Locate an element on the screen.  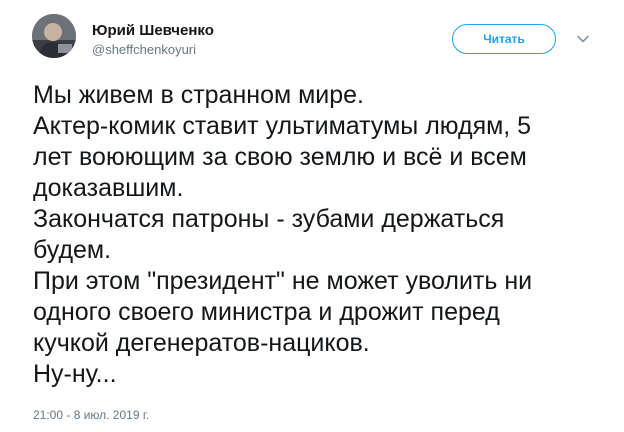
follow-button: Читать is located at coordinates (504, 39).